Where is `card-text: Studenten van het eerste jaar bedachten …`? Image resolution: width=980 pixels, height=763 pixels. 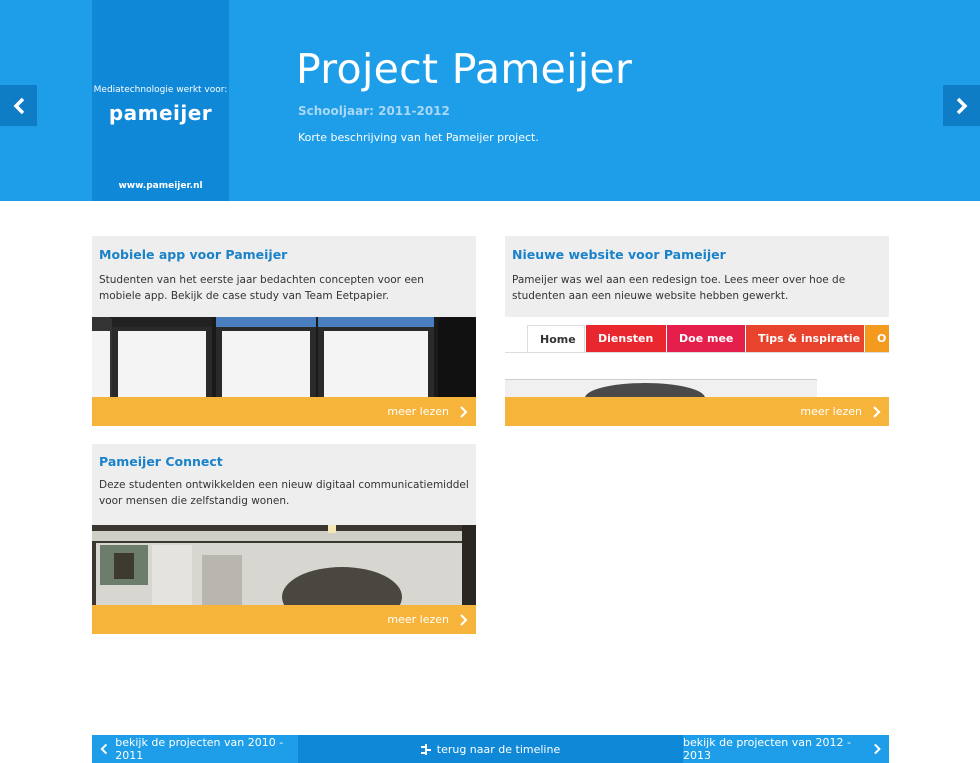
card-text: Studenten van het eerste jaar bedachten … is located at coordinates (261, 288).